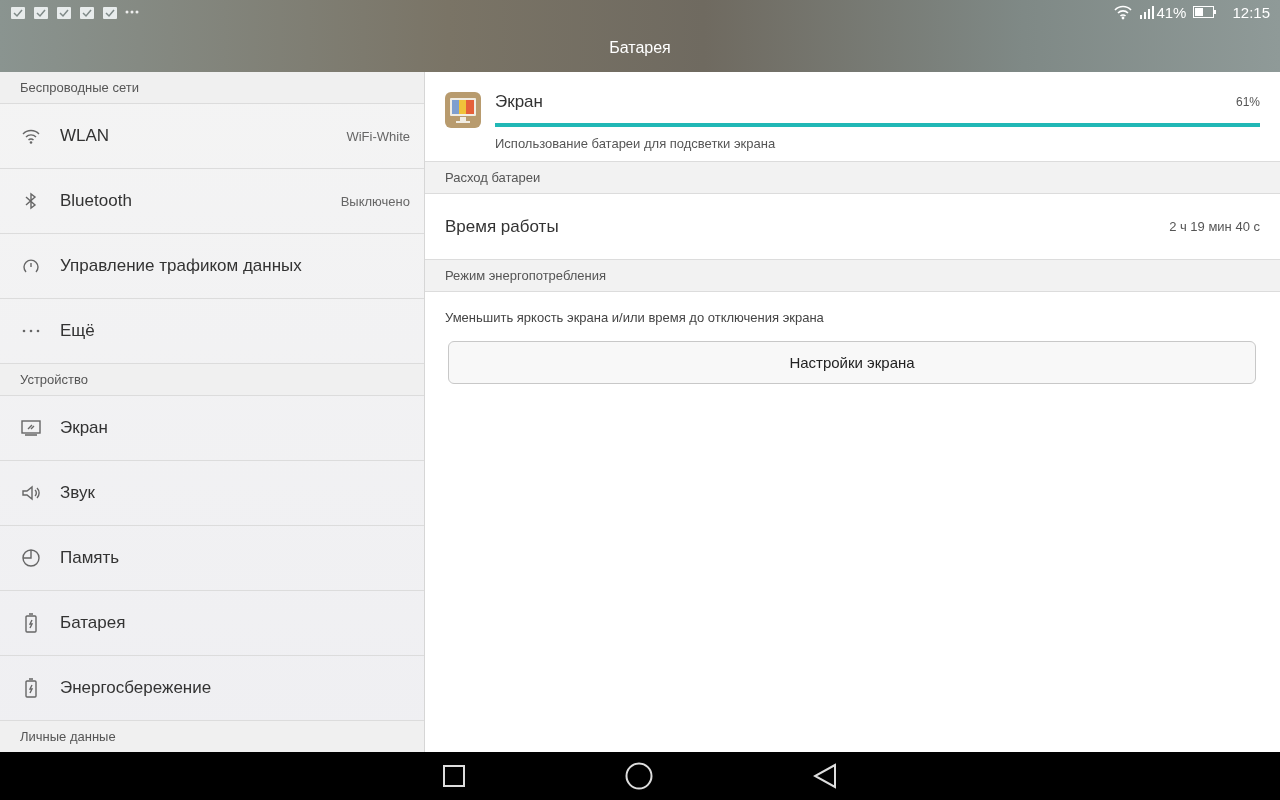 Image resolution: width=1280 pixels, height=800 pixels. Describe the element at coordinates (212, 136) in the screenshot. I see `settings-item: WLAN WiFi-White` at that location.